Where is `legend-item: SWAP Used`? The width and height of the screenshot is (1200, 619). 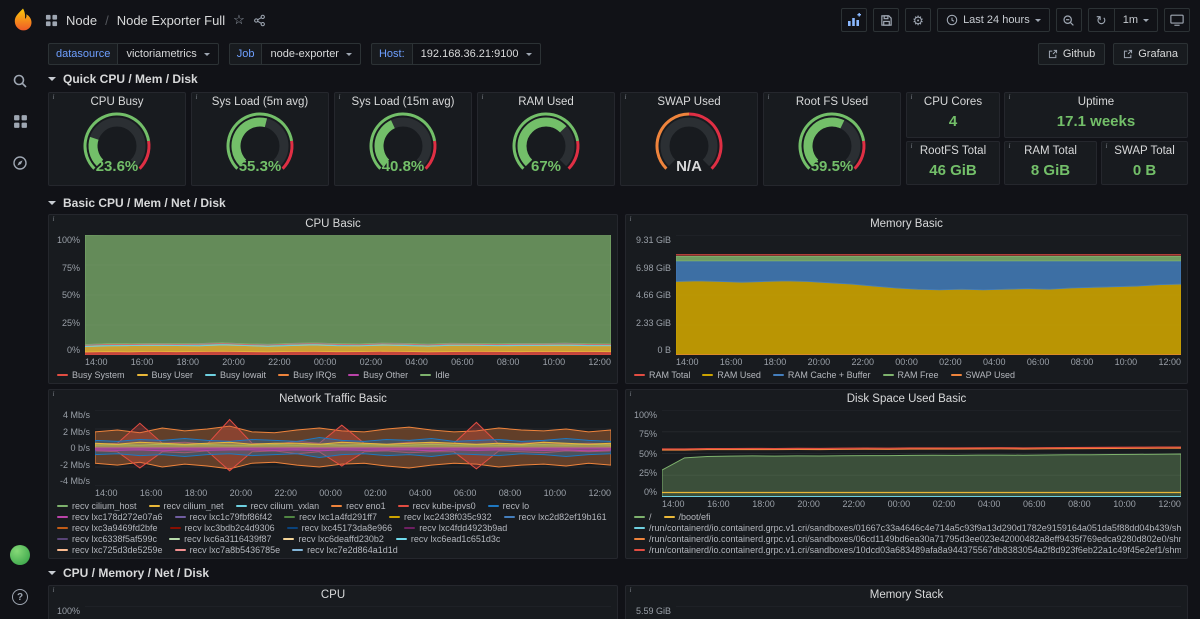 legend-item: SWAP Used is located at coordinates (982, 375).